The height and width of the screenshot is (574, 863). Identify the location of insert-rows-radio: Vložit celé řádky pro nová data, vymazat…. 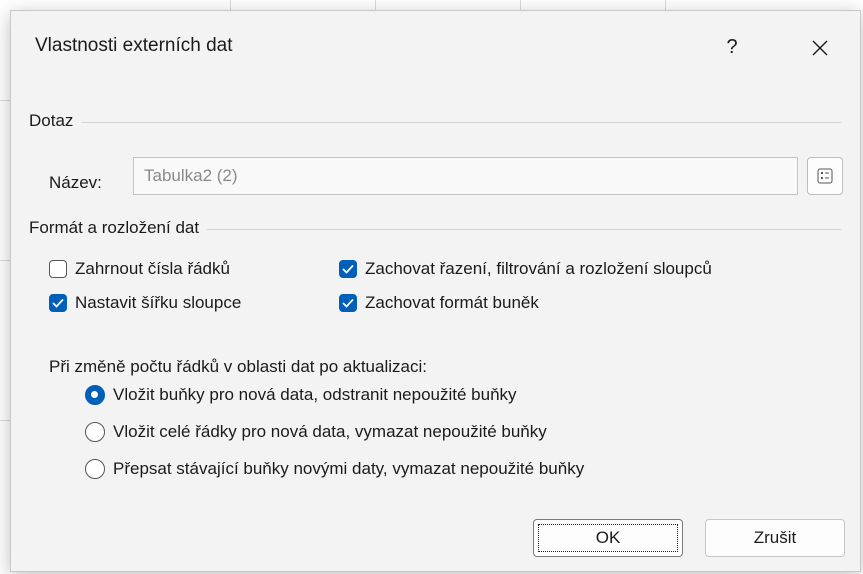
(316, 432).